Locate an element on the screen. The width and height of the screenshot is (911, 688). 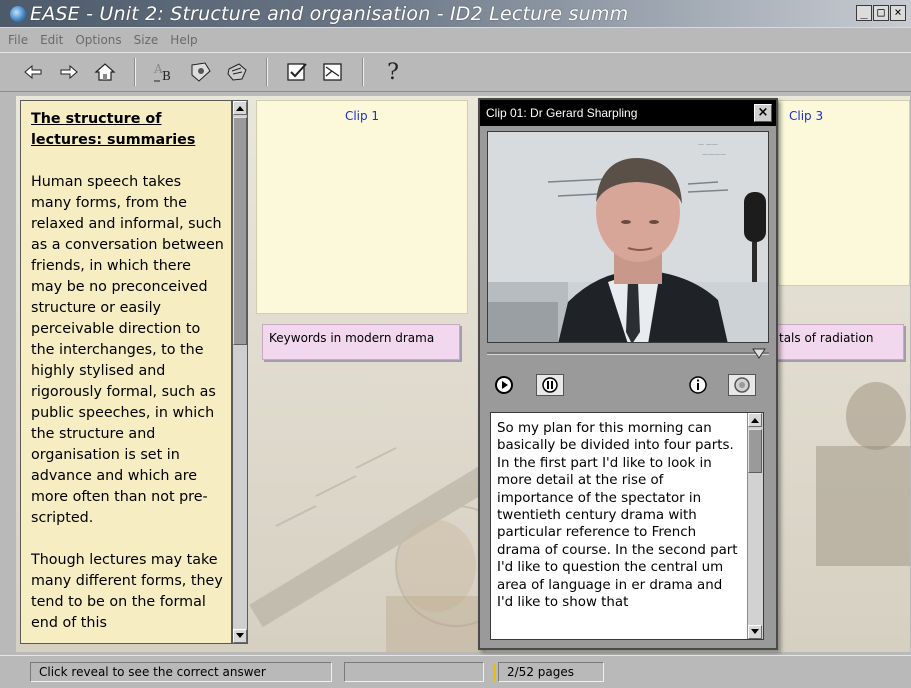
menu-size: Size is located at coordinates (146, 40).